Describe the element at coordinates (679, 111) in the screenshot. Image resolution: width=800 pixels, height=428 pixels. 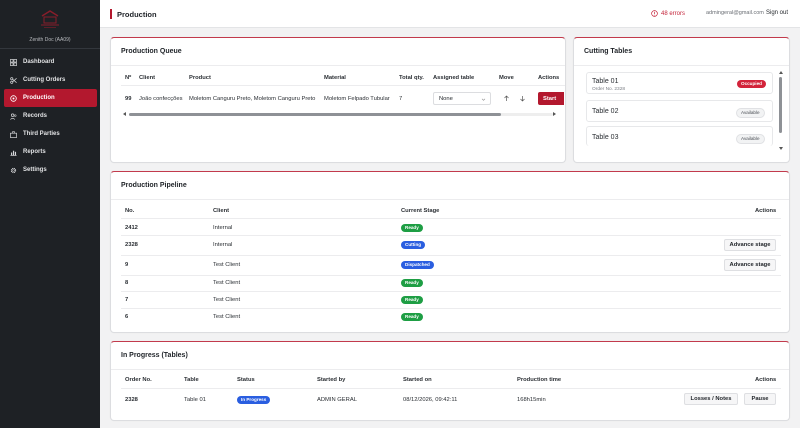
I see `table-item-02: Table 02 Available` at that location.